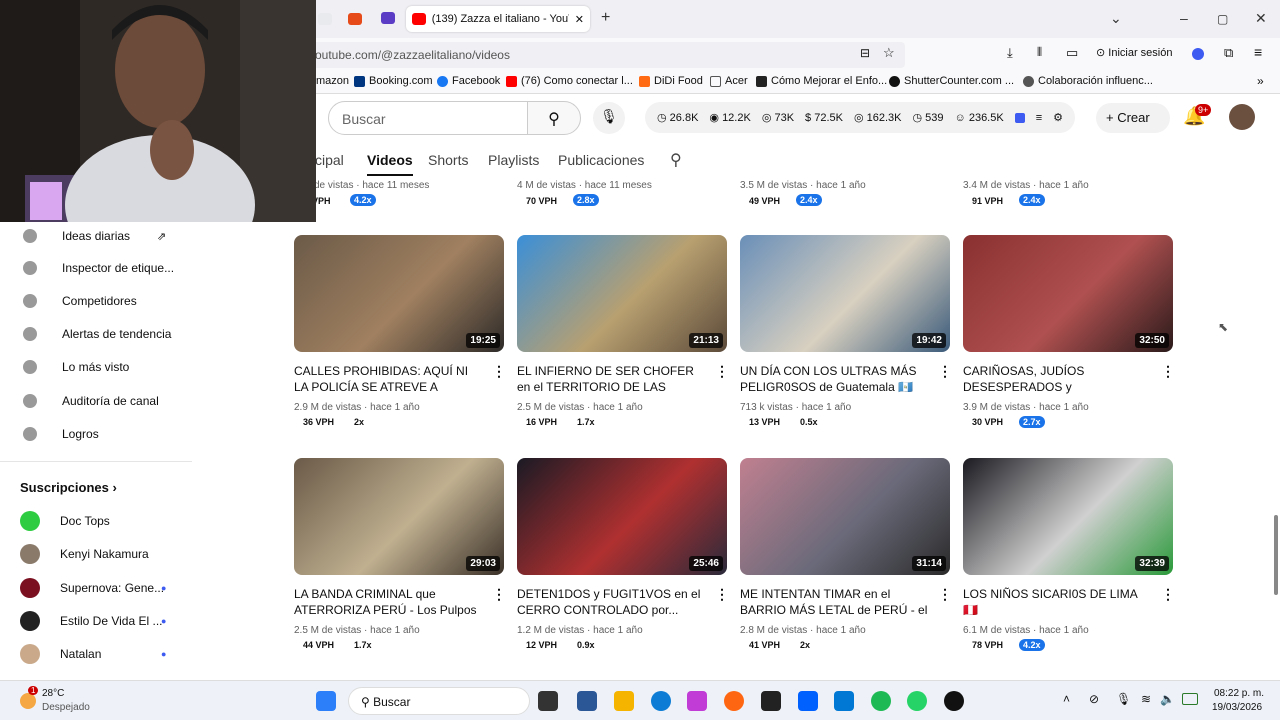  What do you see at coordinates (1239, 693) in the screenshot?
I see `clock-time: 08:22 p. m.` at bounding box center [1239, 693].